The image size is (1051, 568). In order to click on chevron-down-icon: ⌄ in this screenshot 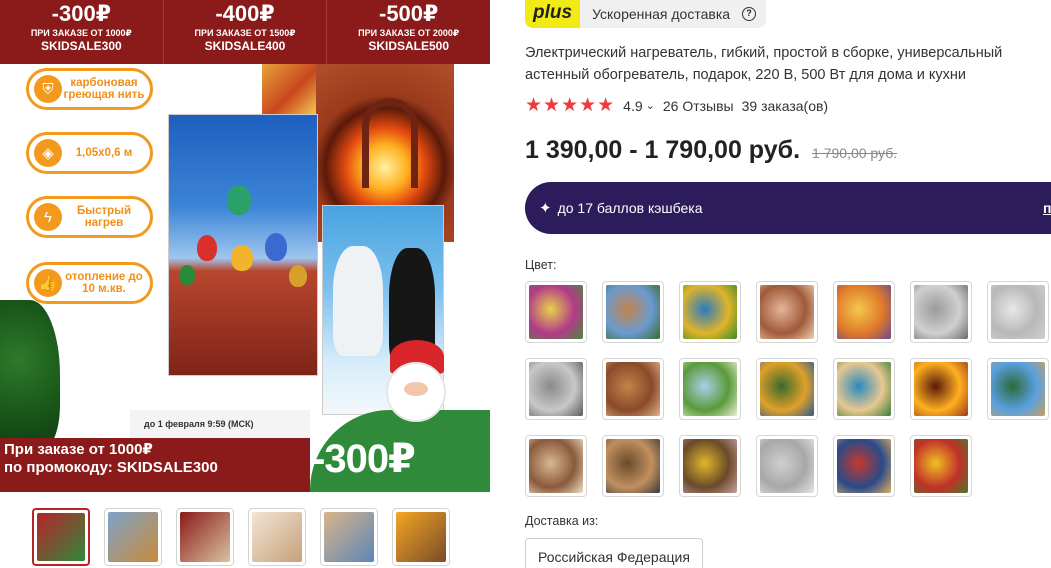, I will do `click(650, 105)`.